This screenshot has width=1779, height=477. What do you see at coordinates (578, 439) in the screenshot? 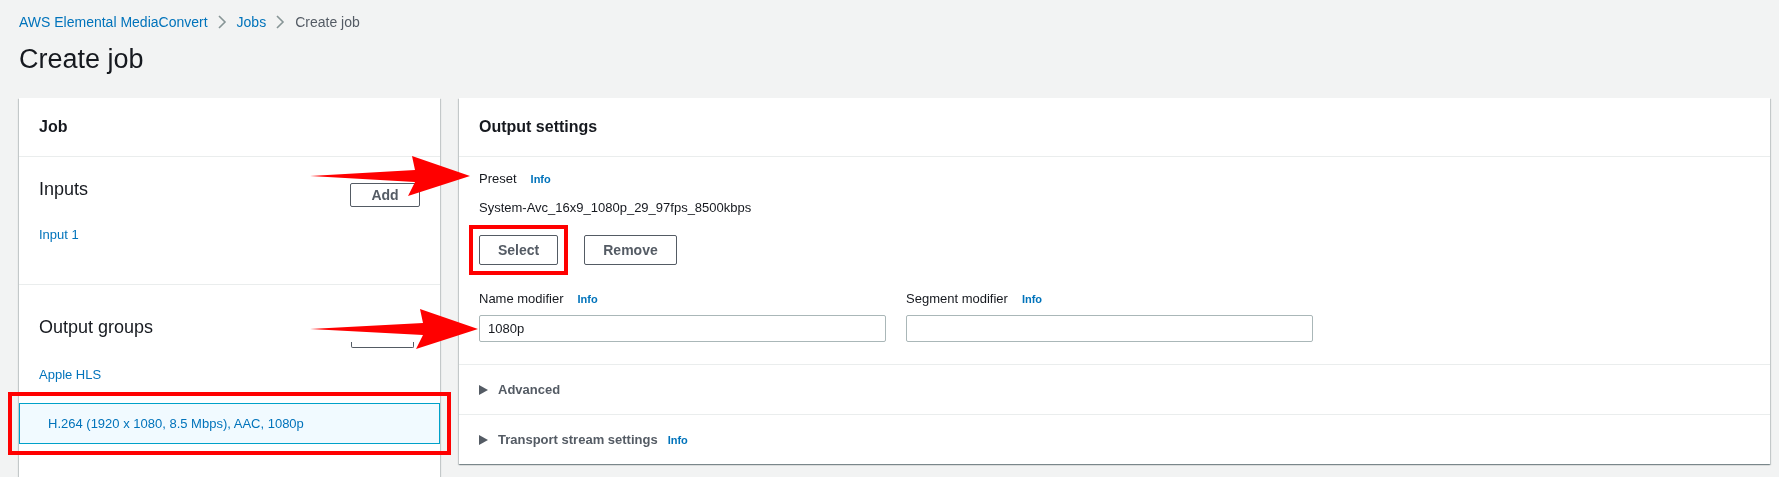
I see `expander-label: Transport stream settings` at bounding box center [578, 439].